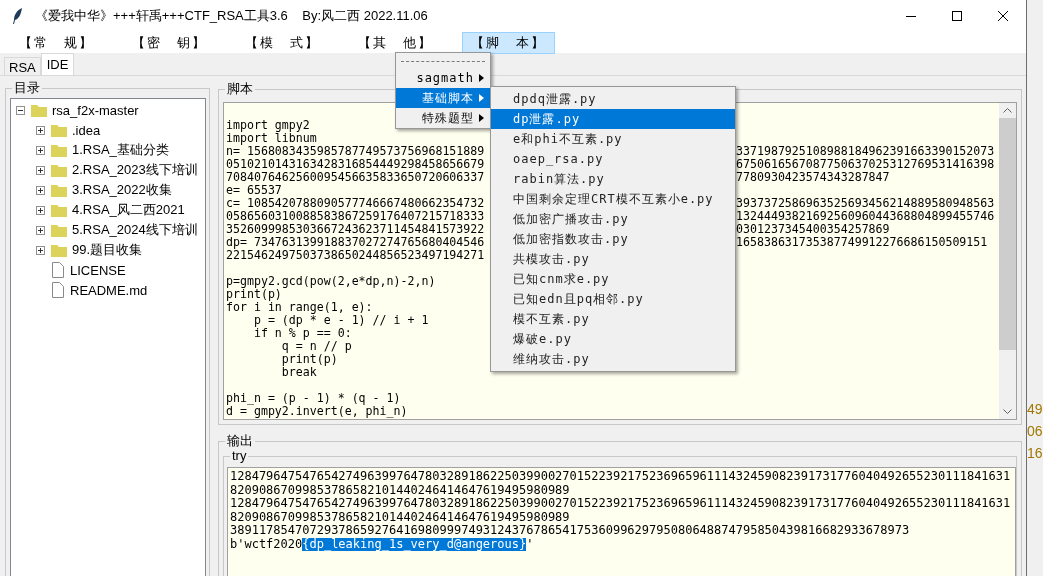 This screenshot has width=1043, height=576. What do you see at coordinates (1035, 409) in the screenshot?
I see `background-text: 49` at bounding box center [1035, 409].